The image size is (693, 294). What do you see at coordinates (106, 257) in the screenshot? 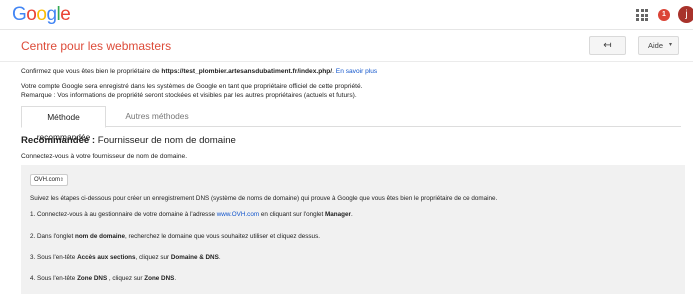
I see `step-3-bold-1: Accès aux sections` at bounding box center [106, 257].